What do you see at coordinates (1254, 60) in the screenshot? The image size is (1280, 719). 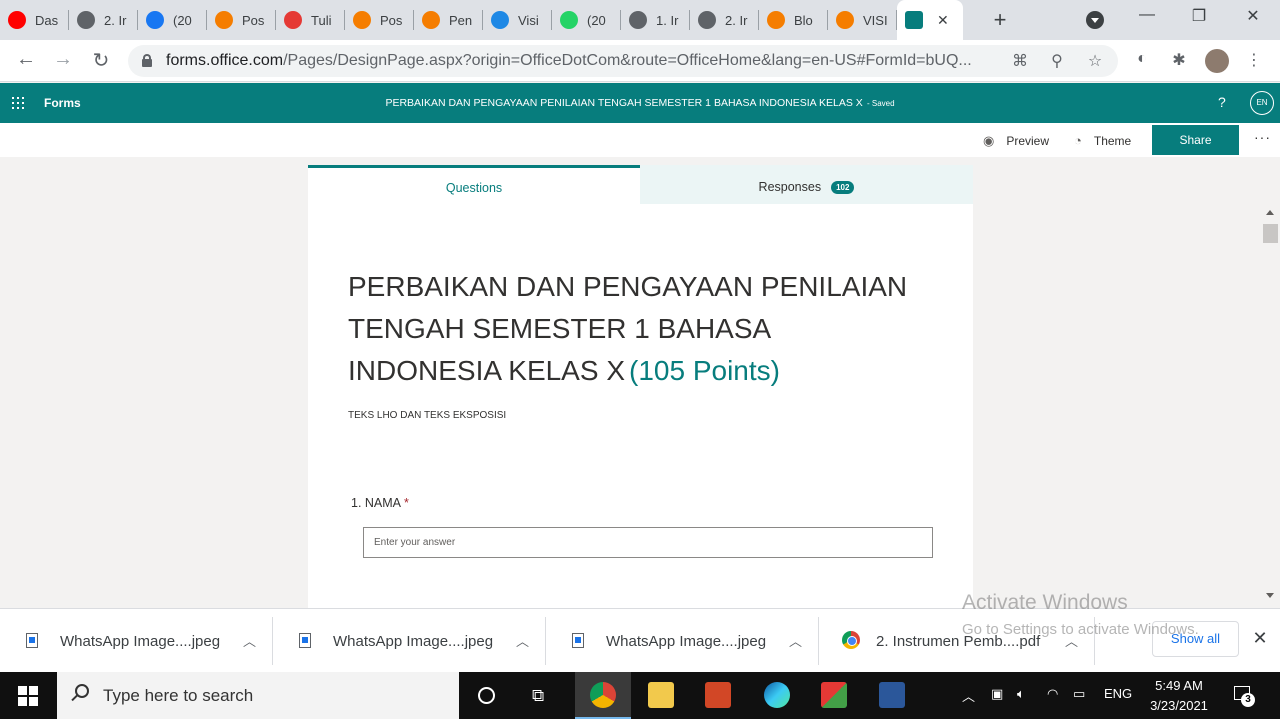 I see `browser-menu-icon: ⋮` at bounding box center [1254, 60].